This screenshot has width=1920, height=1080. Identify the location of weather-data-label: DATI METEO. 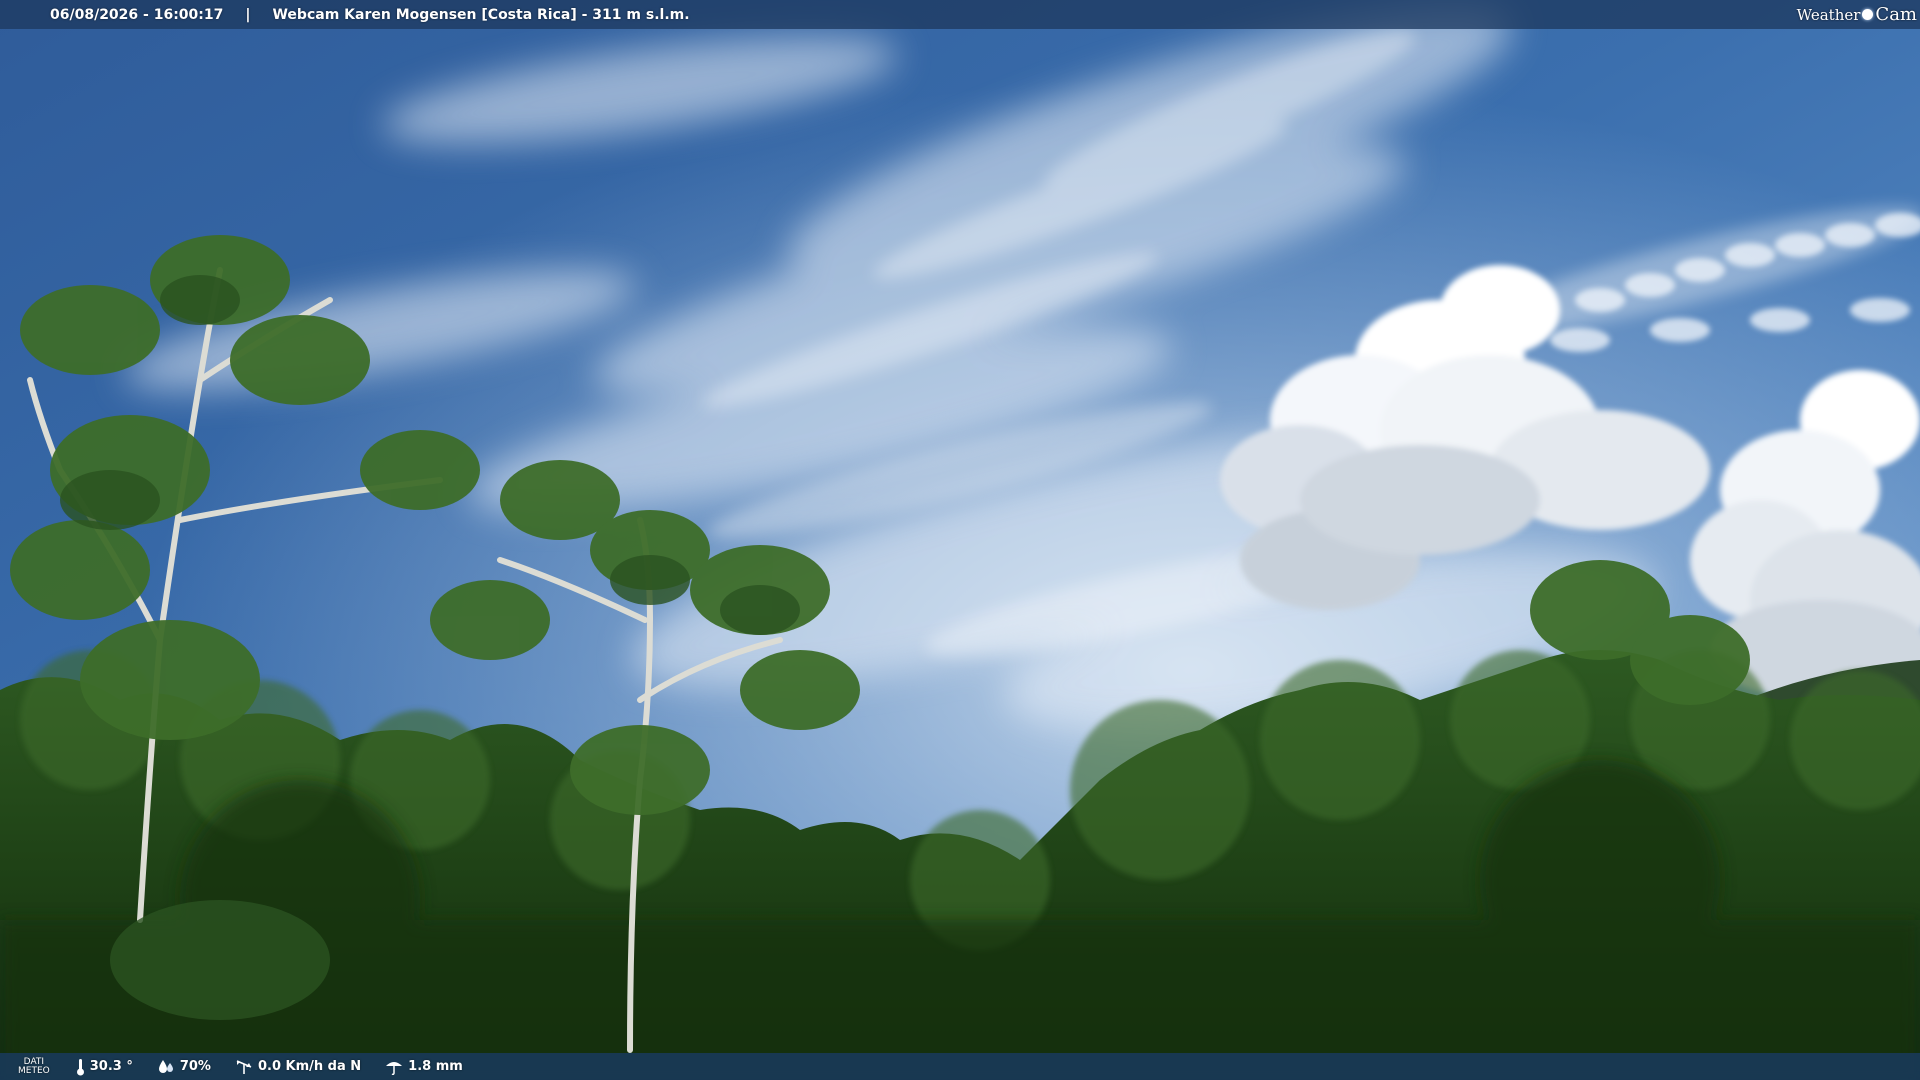
(34, 1066).